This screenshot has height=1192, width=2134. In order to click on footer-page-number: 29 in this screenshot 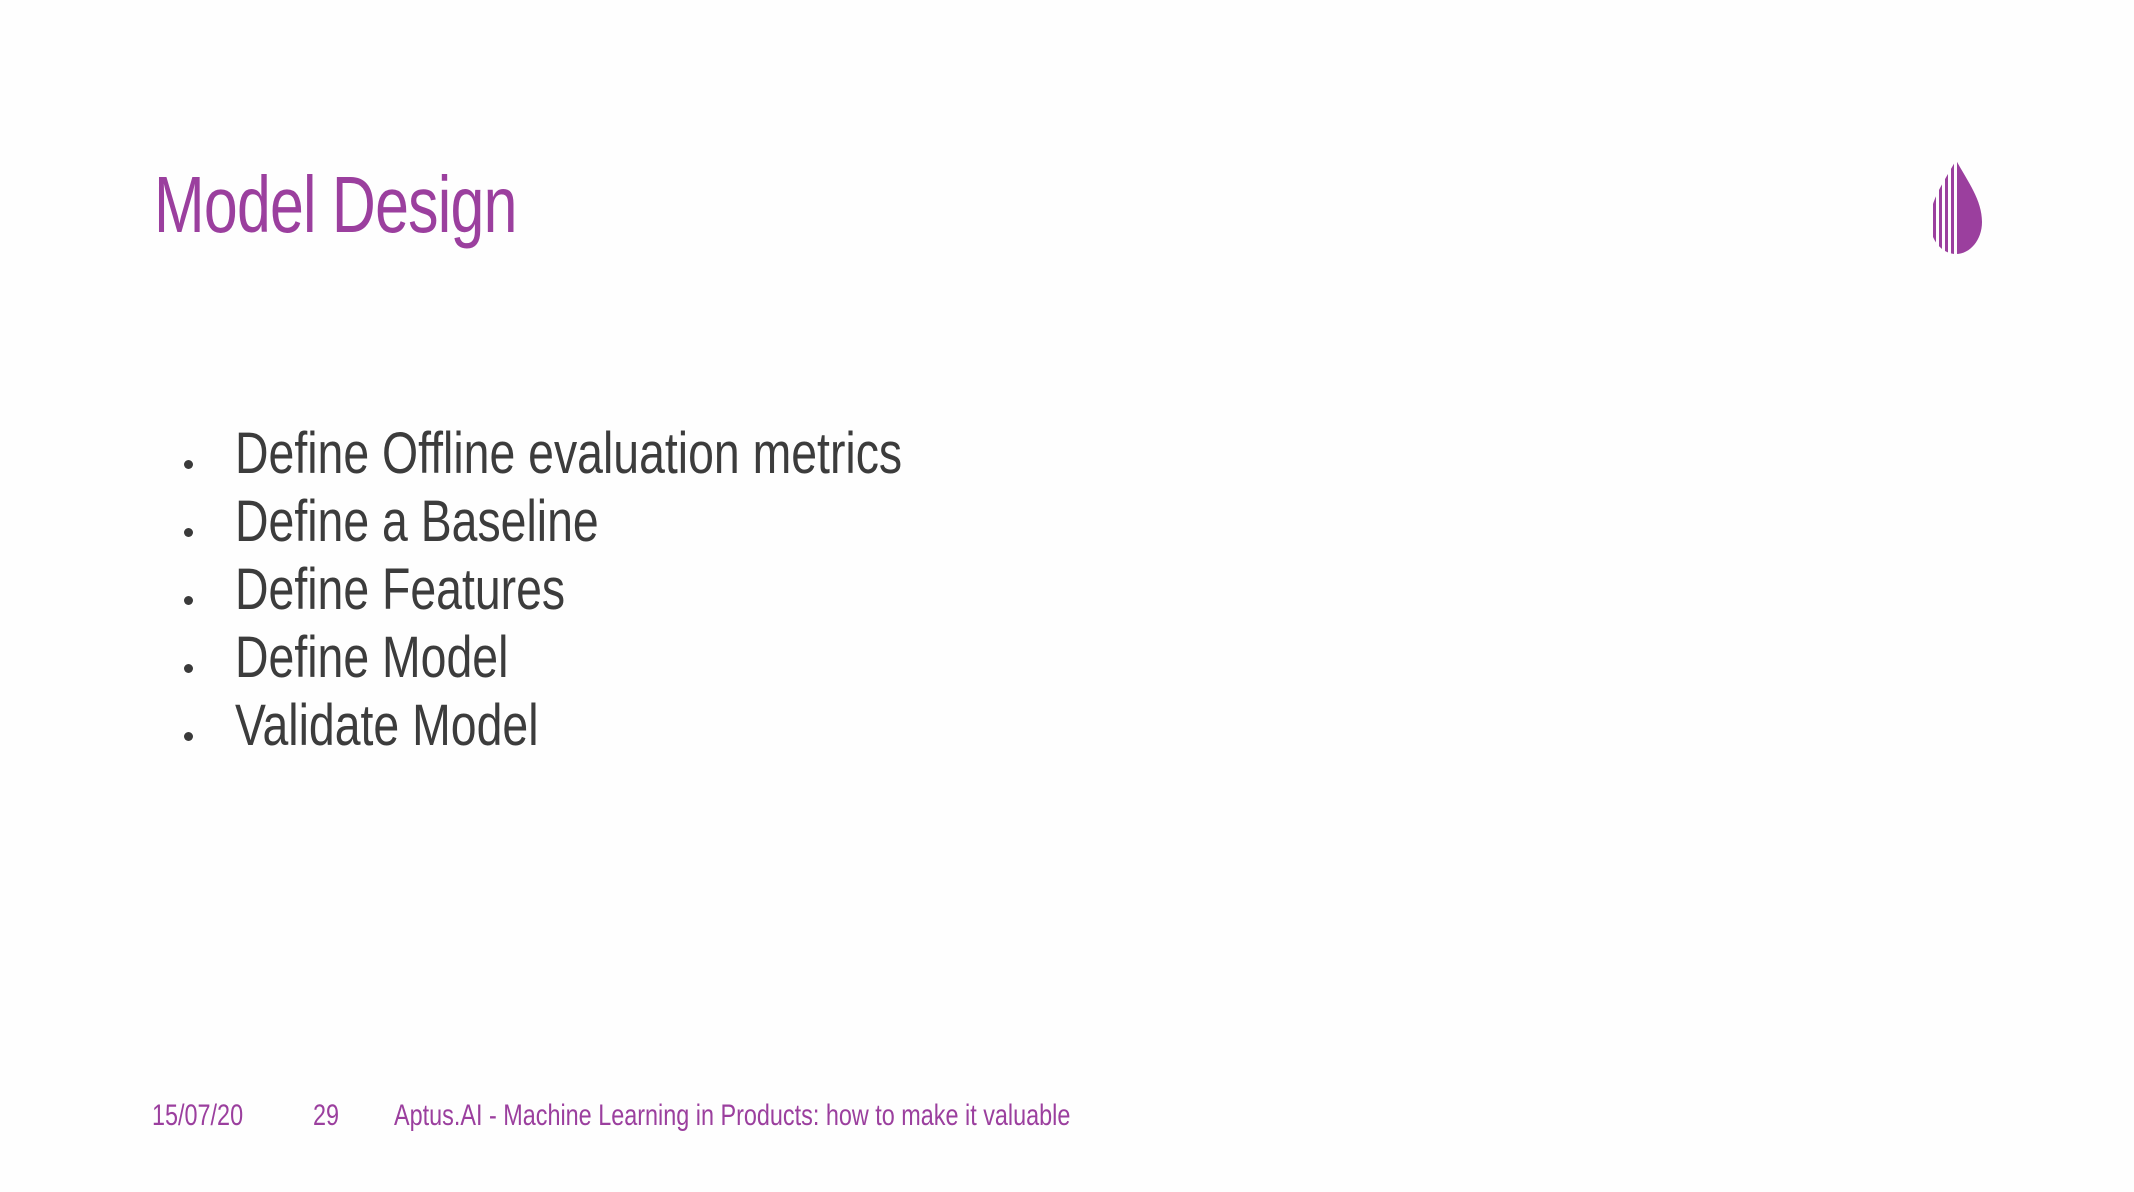, I will do `click(326, 1115)`.